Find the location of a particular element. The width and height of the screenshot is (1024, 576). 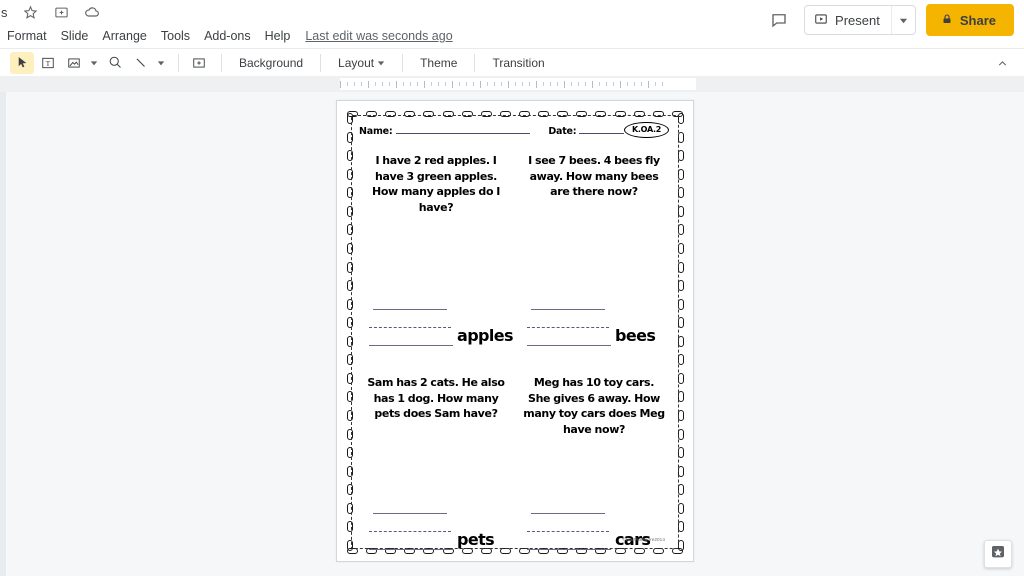

svg-text: T is located at coordinates (48, 62).